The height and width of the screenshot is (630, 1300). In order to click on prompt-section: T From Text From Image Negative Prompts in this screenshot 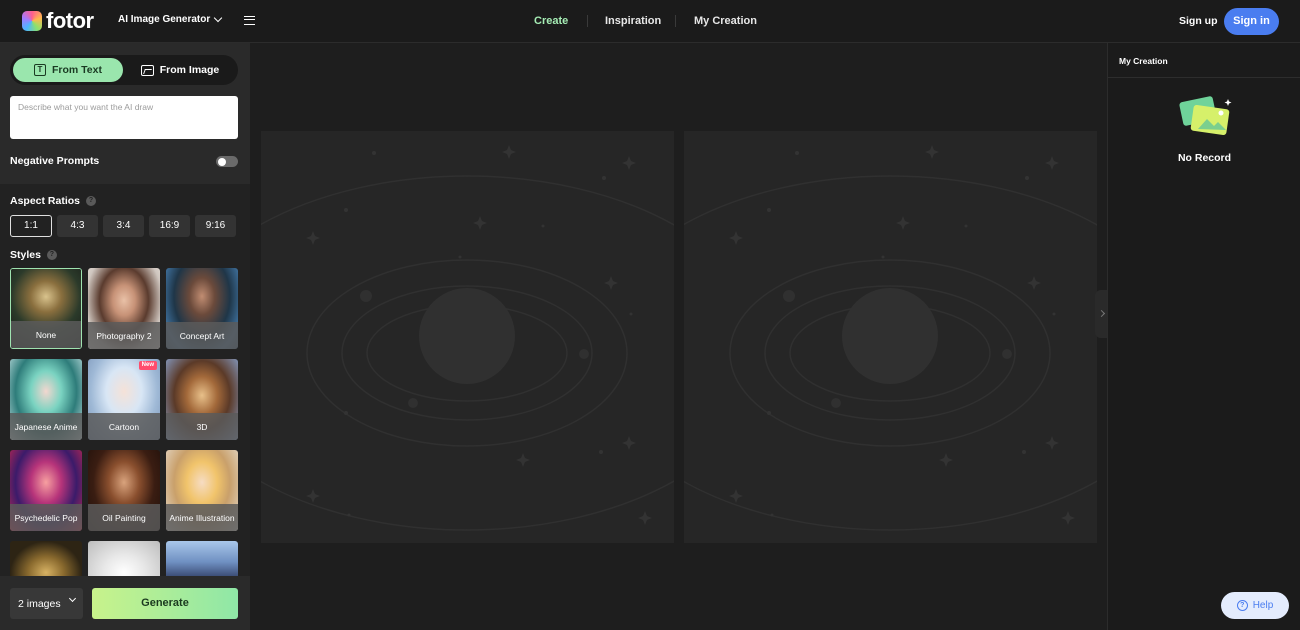, I will do `click(125, 113)`.